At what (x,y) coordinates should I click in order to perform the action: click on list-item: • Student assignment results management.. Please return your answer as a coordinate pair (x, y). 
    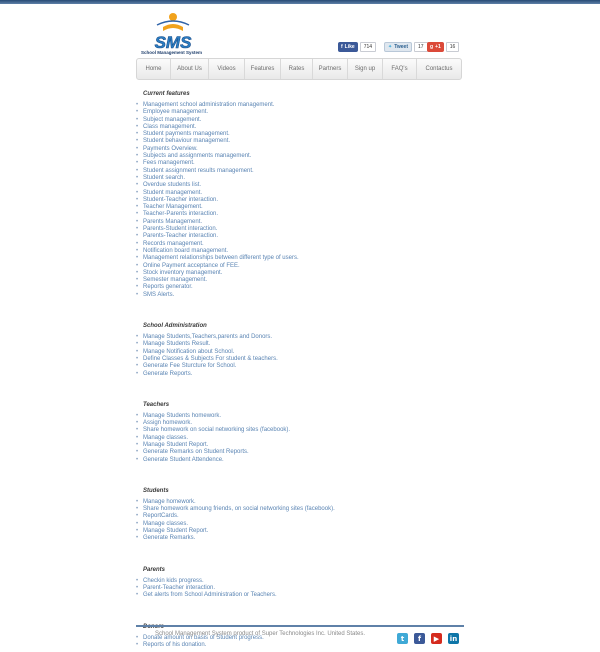
    Looking at the image, I should click on (301, 171).